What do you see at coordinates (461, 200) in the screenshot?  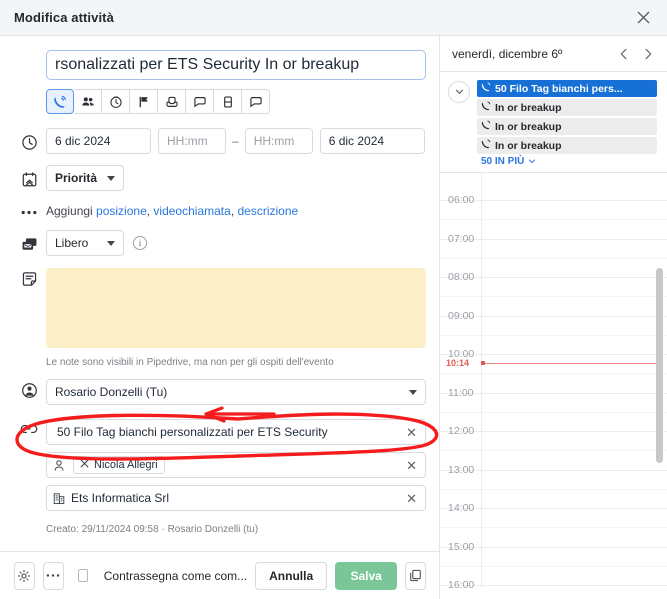 I see `grid-hour-label: 06:00` at bounding box center [461, 200].